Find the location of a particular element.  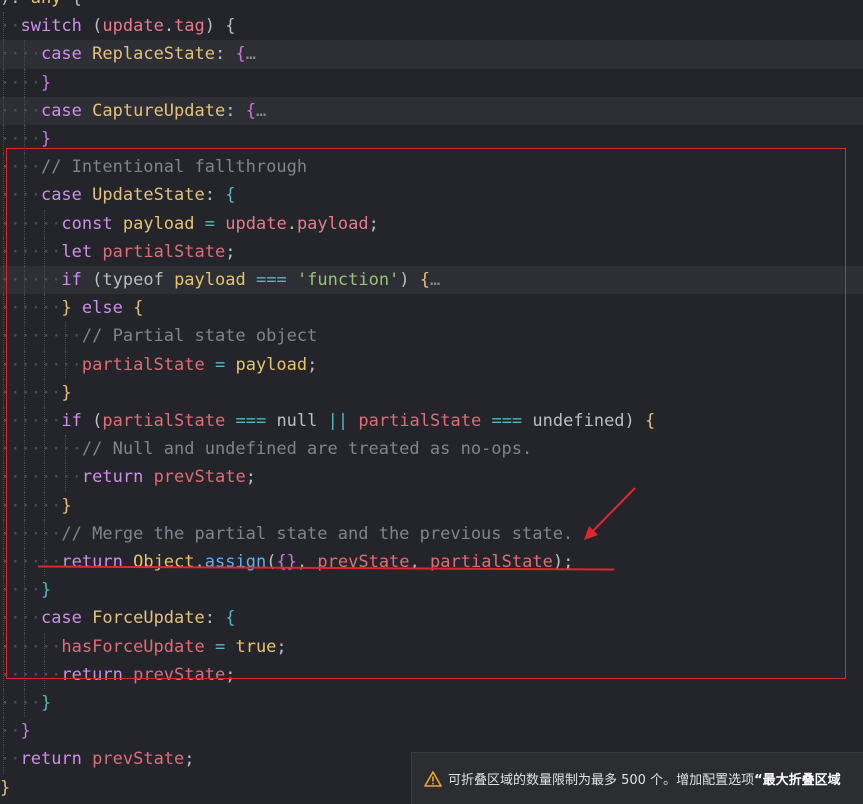

code-token: // Intentional fallthrough is located at coordinates (174, 167).